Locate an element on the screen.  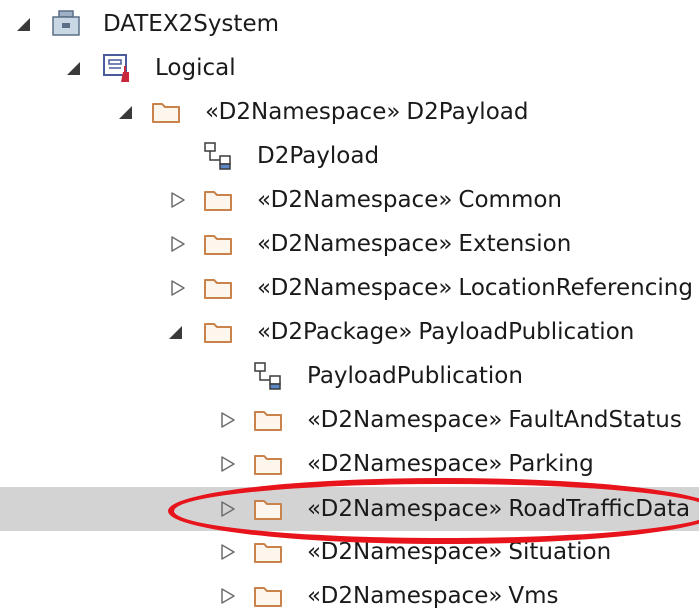
tree-item-label: «D2Namespace» D2Payload is located at coordinates (366, 112).